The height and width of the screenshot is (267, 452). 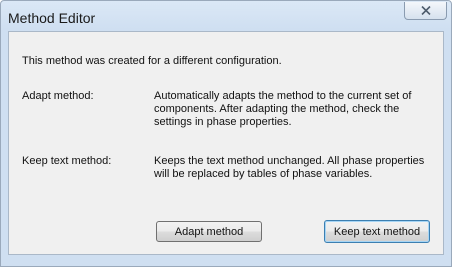 What do you see at coordinates (52, 18) in the screenshot?
I see `window-title: Method Editor` at bounding box center [52, 18].